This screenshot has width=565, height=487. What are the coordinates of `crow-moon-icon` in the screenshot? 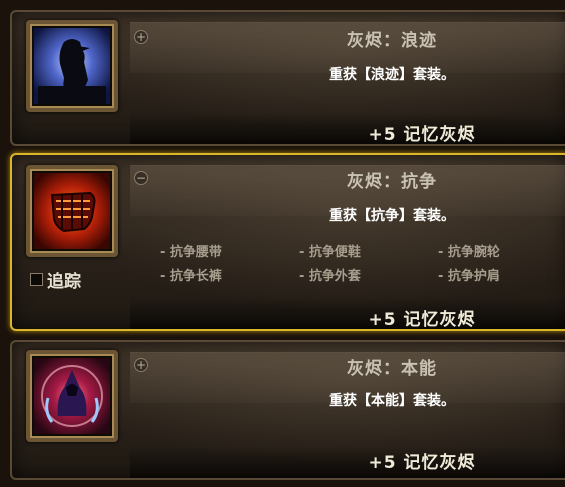 It's located at (72, 66).